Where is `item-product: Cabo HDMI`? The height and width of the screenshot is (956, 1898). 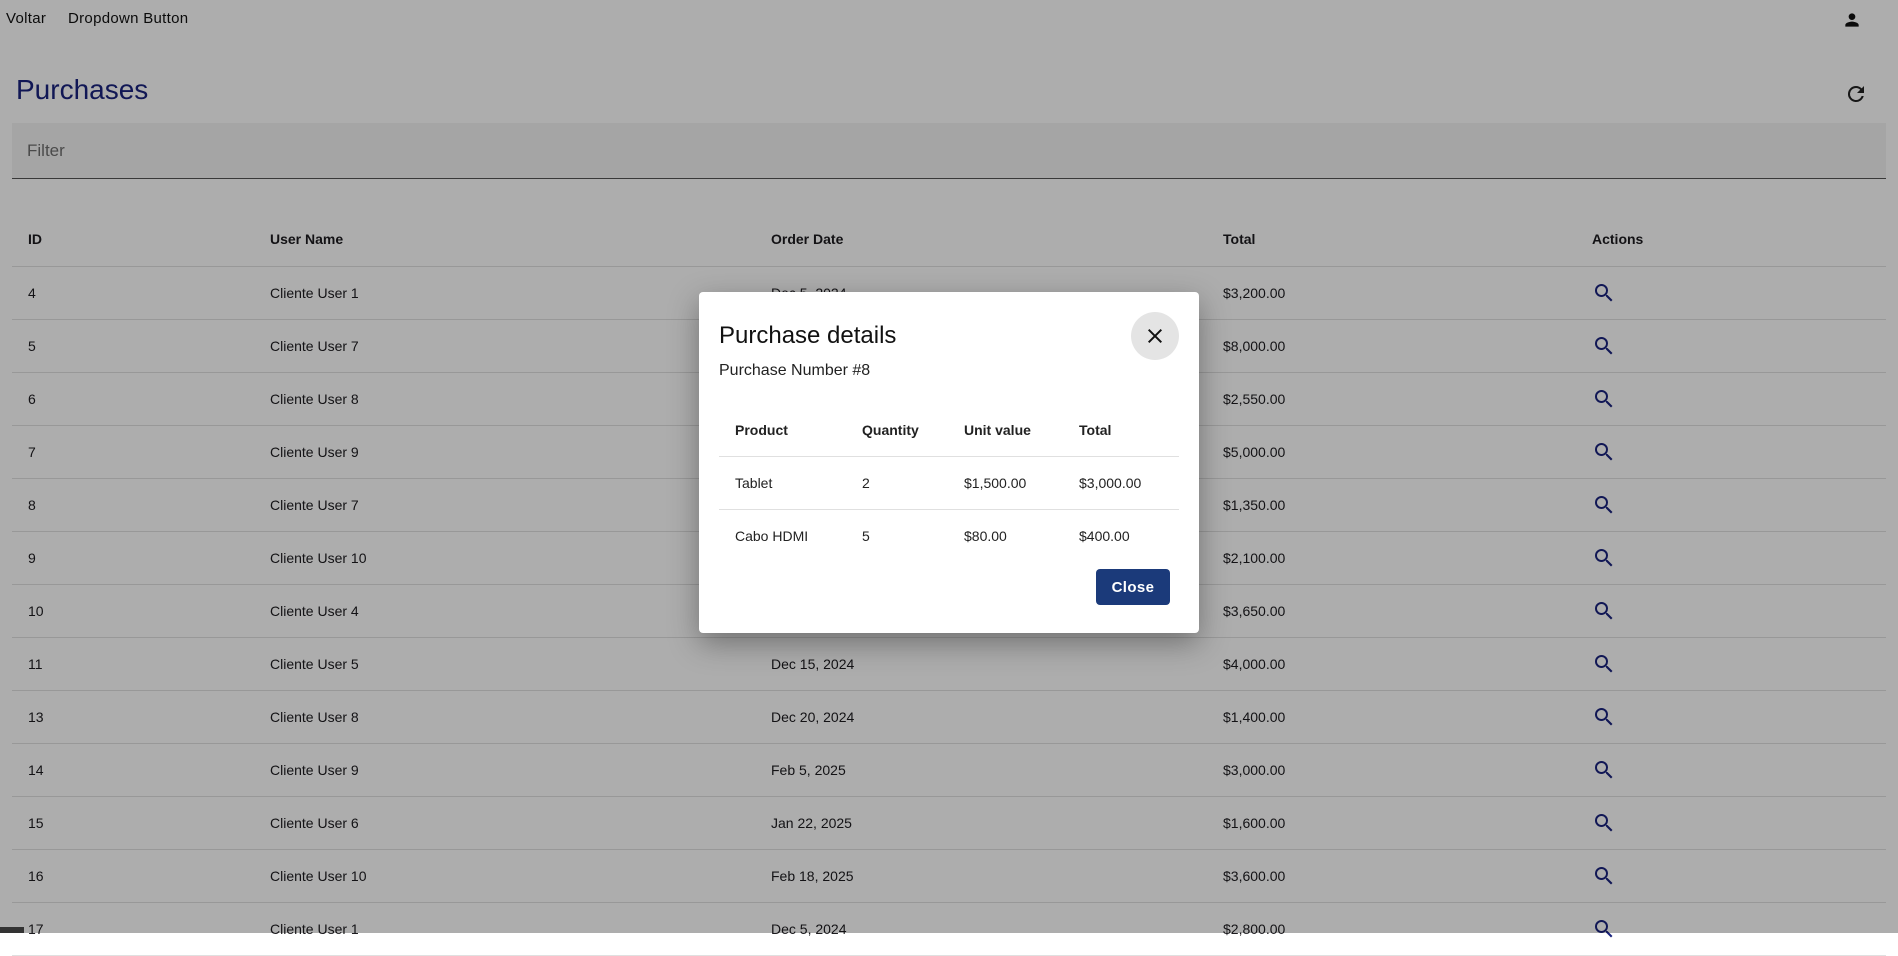 item-product: Cabo HDMI is located at coordinates (772, 536).